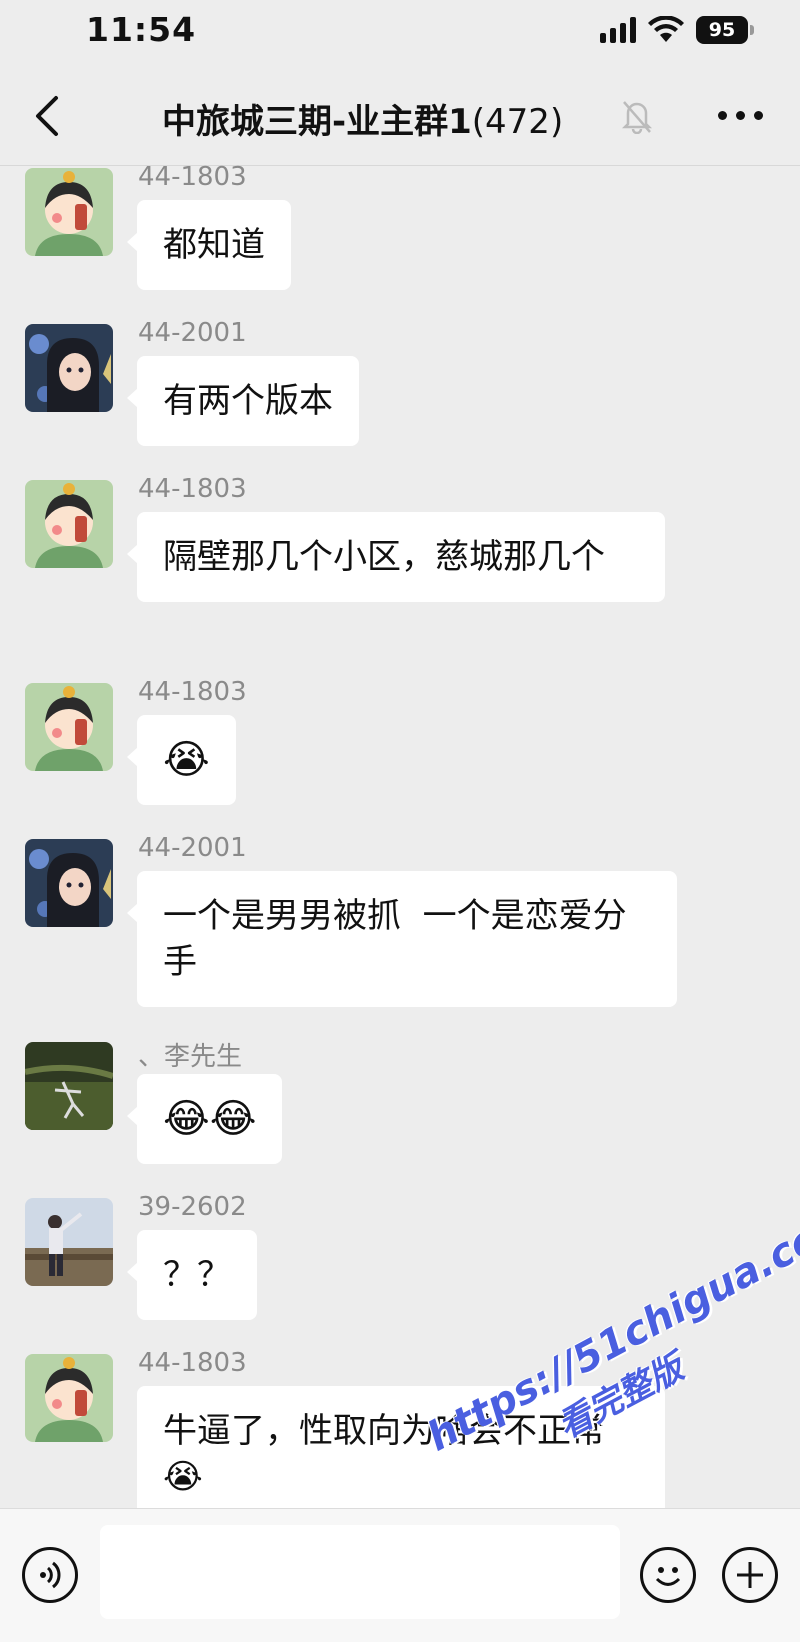 The height and width of the screenshot is (1642, 800). What do you see at coordinates (50, 1575) in the screenshot?
I see `voice-input-icon` at bounding box center [50, 1575].